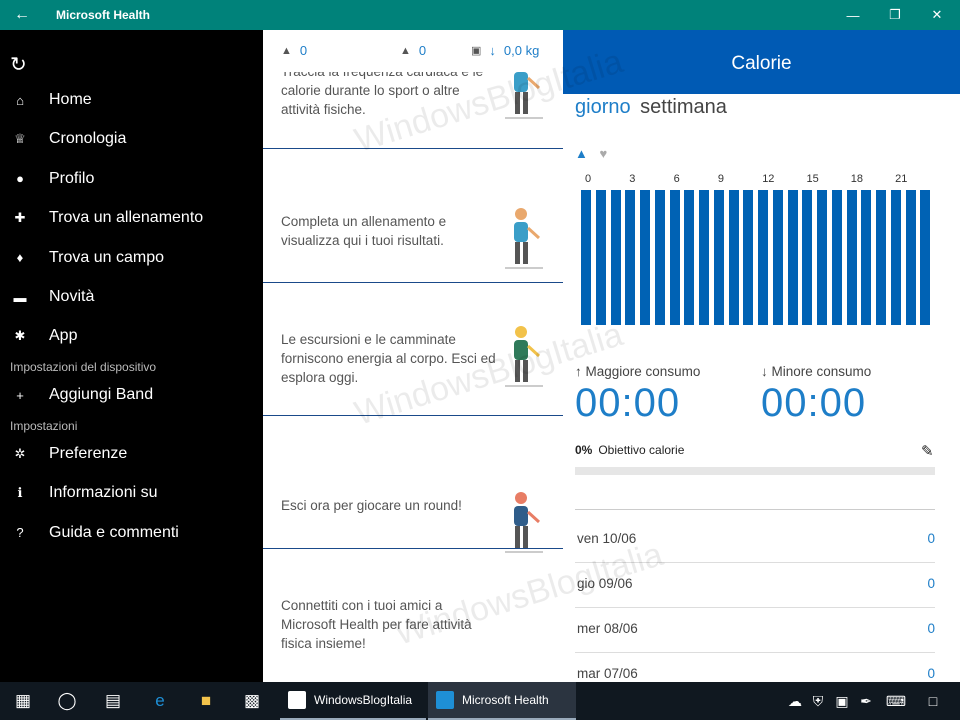 This screenshot has height=720, width=960. What do you see at coordinates (131, 179) in the screenshot?
I see `sidebar-item-sidebar.items-2: ● Profilo` at bounding box center [131, 179].